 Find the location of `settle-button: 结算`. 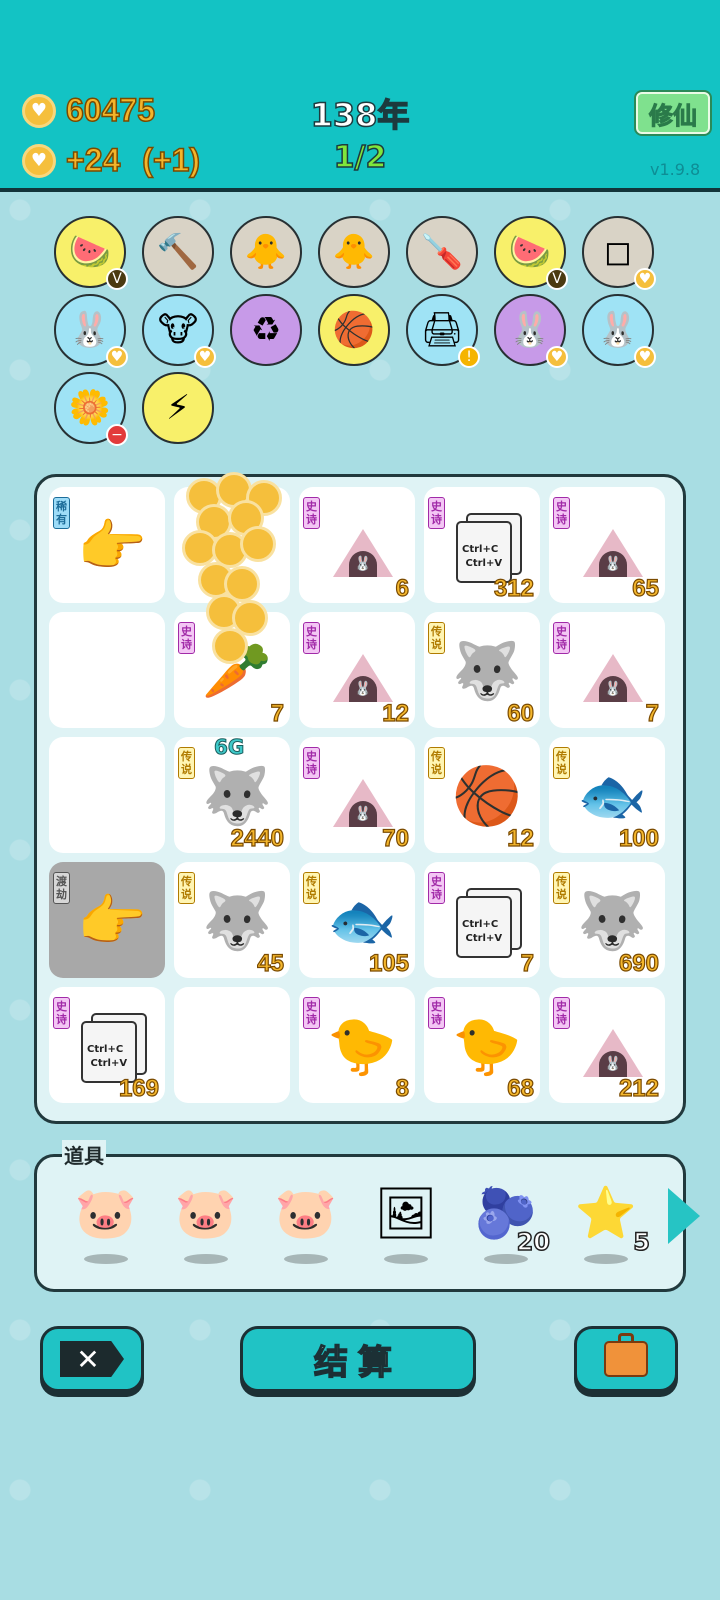

settle-button: 结算 is located at coordinates (358, 1359).